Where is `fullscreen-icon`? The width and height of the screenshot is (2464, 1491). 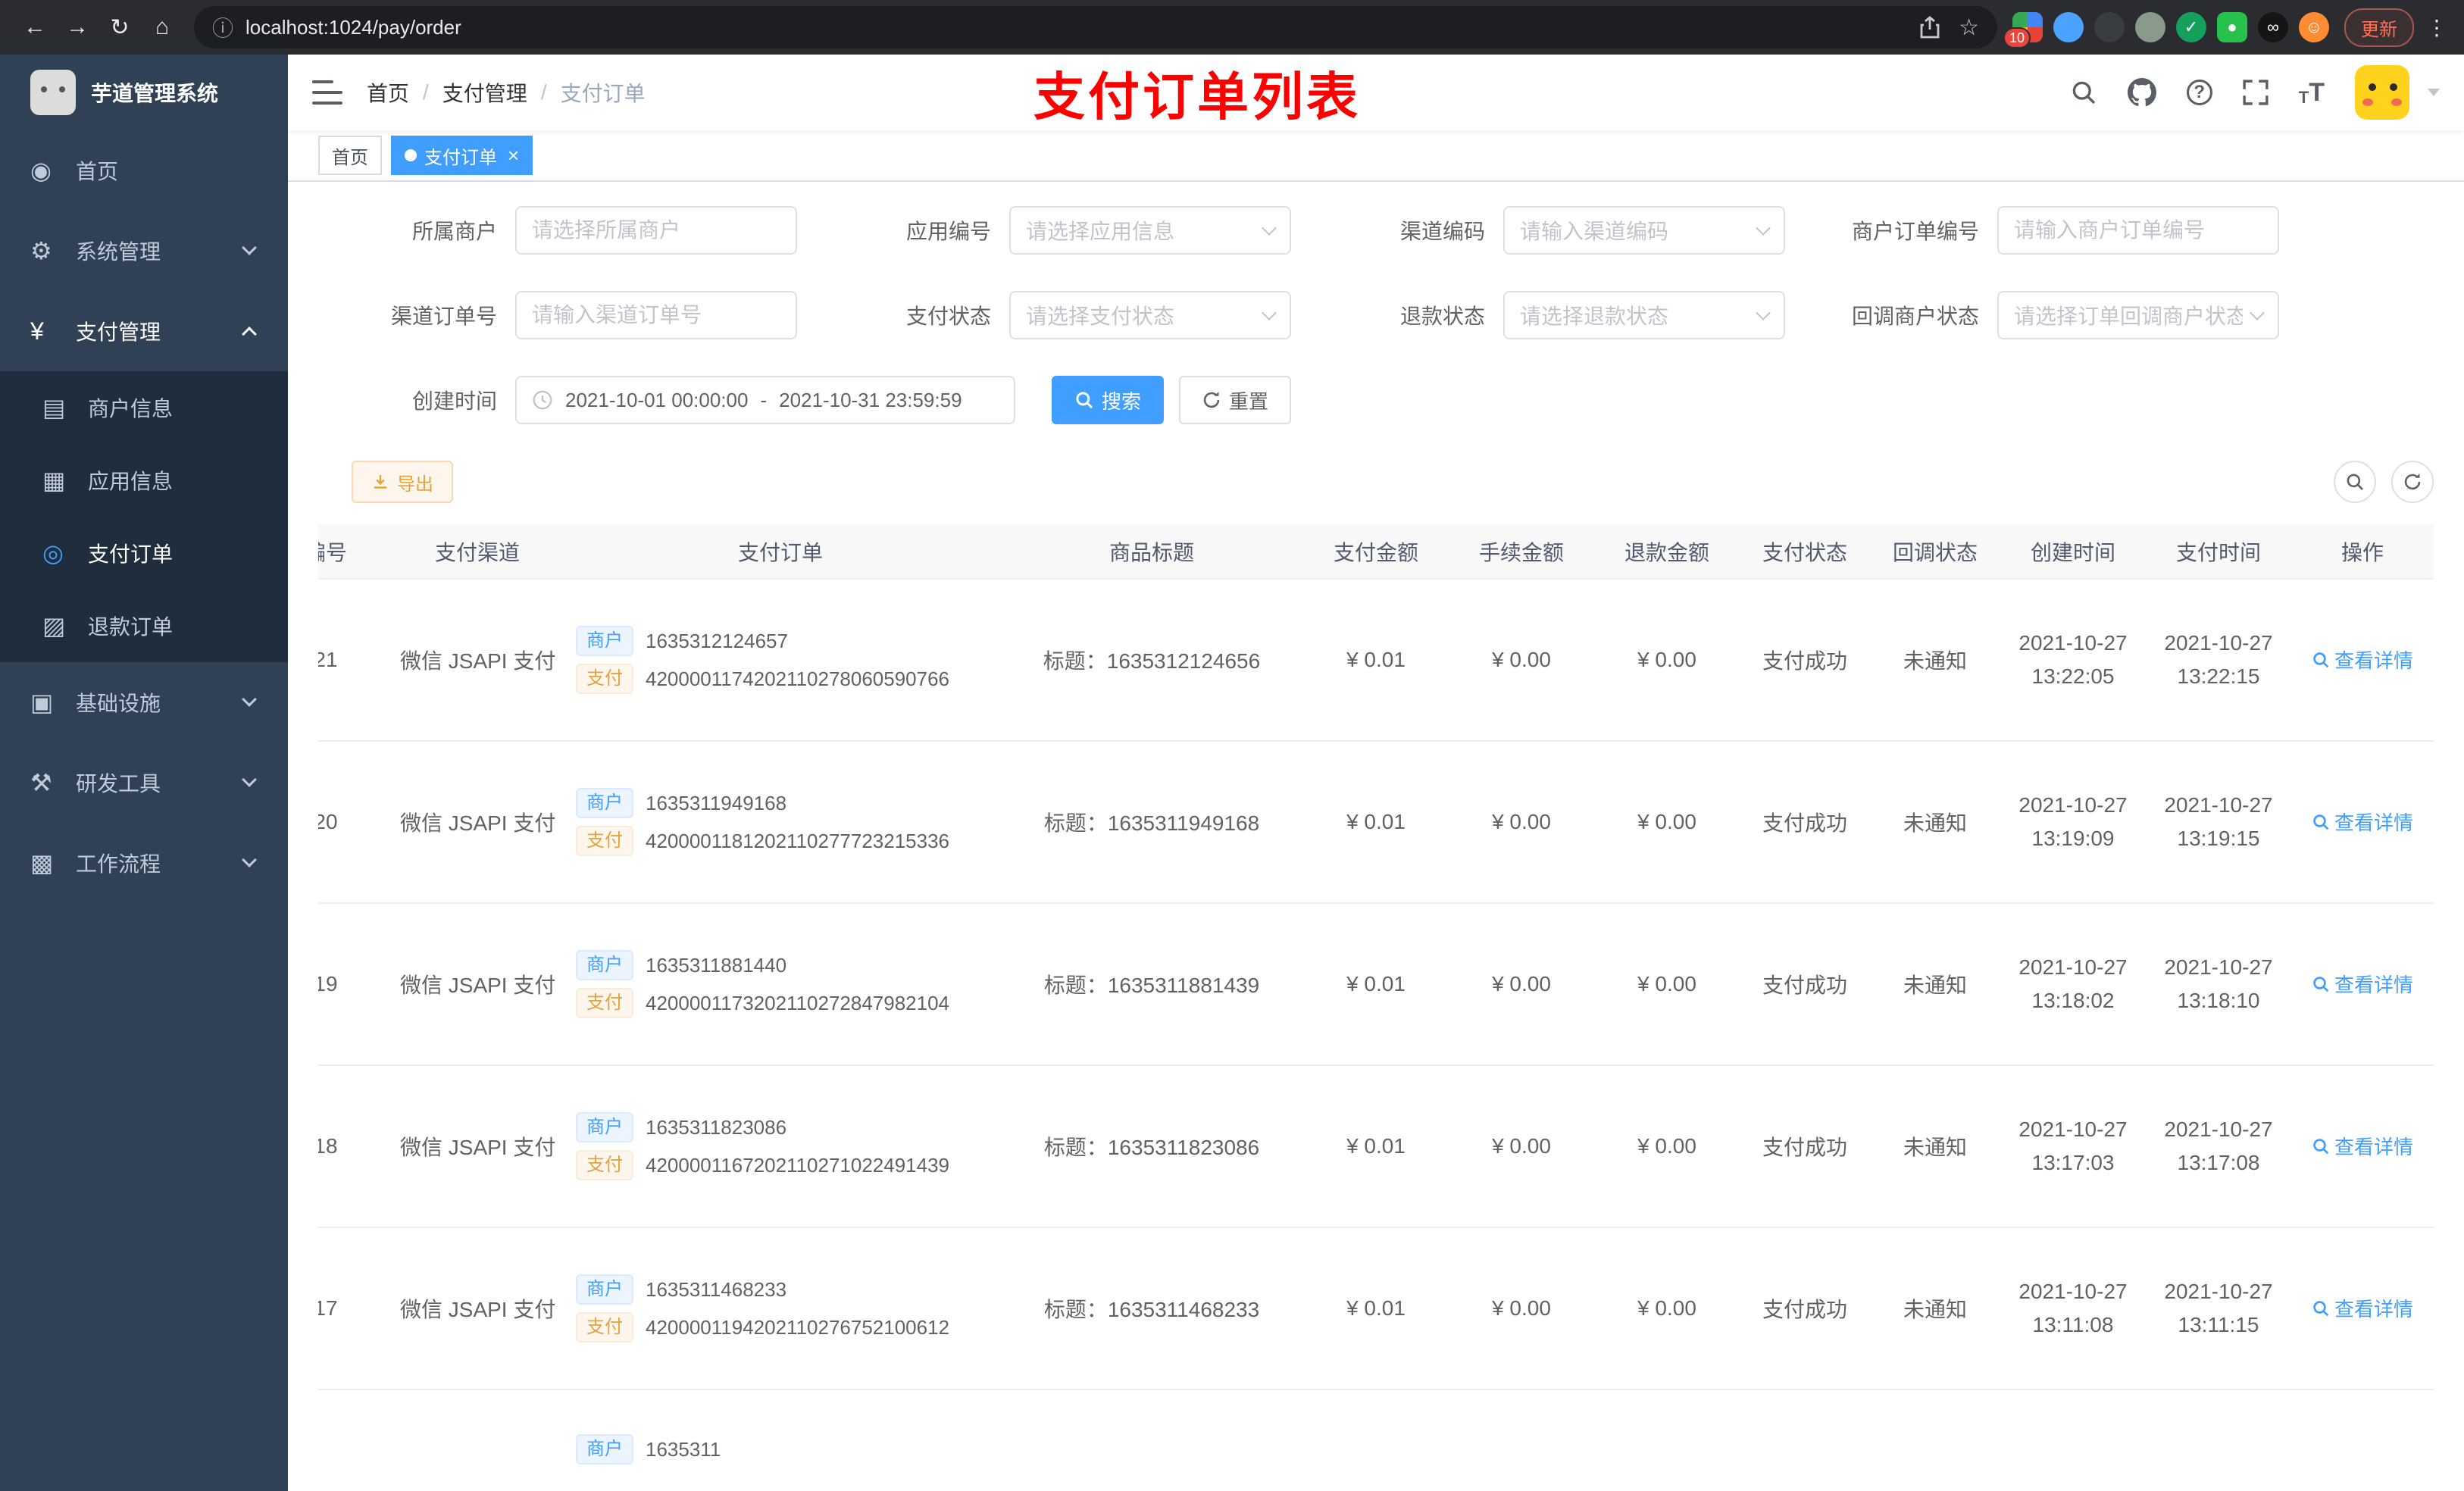
fullscreen-icon is located at coordinates (2256, 92).